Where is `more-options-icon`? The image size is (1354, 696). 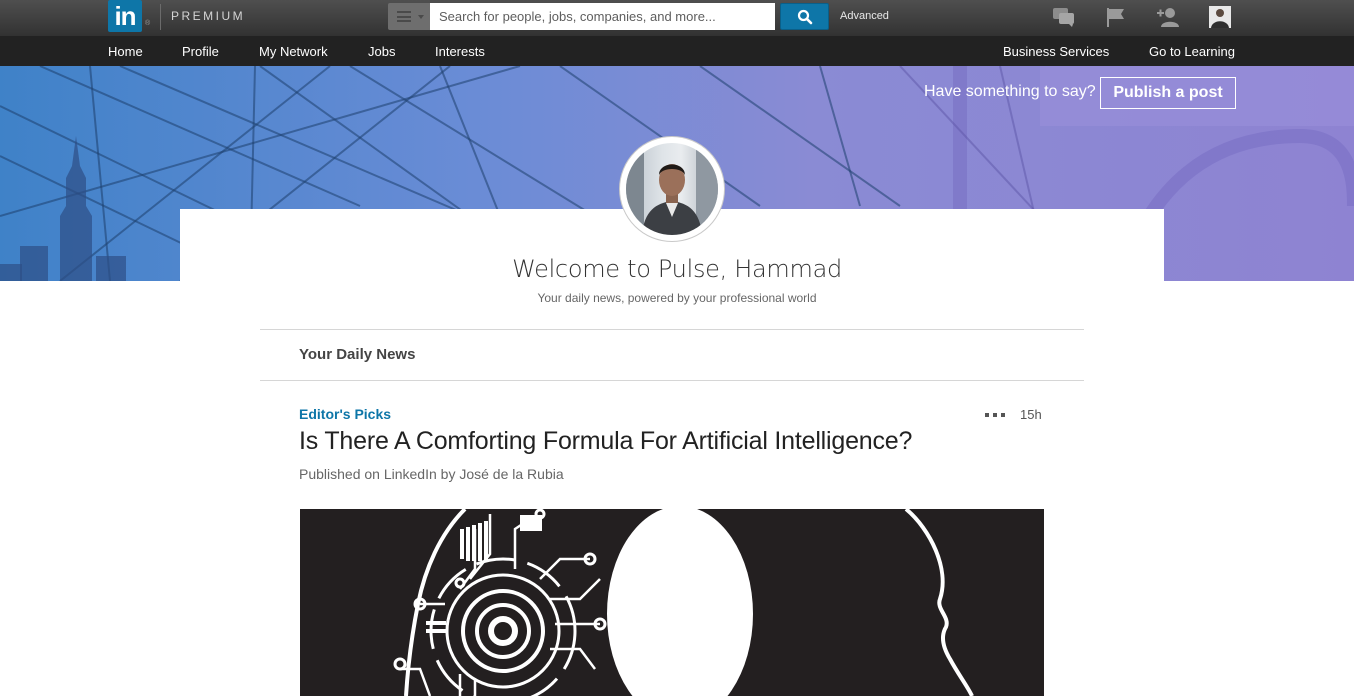
more-options-icon is located at coordinates (996, 415).